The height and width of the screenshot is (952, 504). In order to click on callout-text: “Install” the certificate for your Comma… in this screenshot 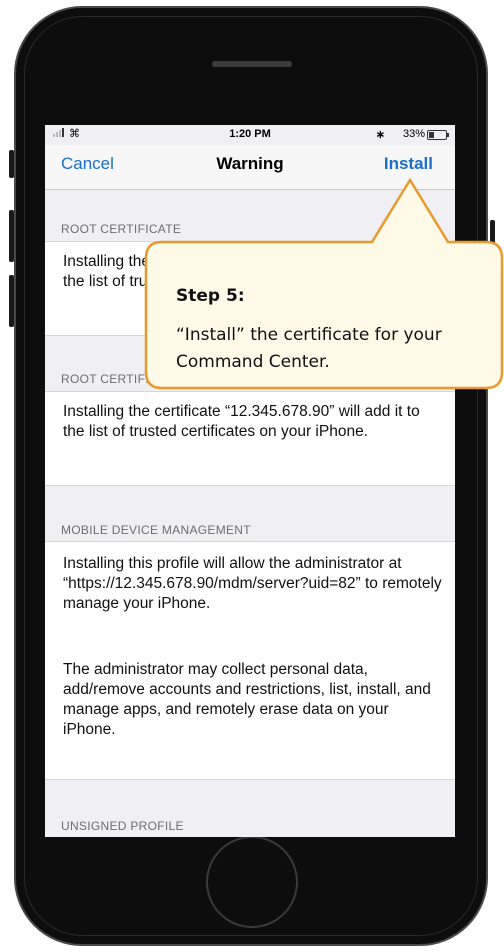, I will do `click(309, 348)`.